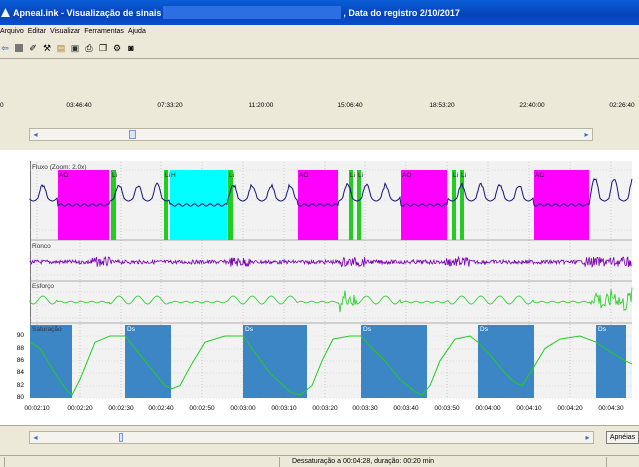  Describe the element at coordinates (447, 408) in the screenshot. I see `time-tick: 00:03:50` at that location.